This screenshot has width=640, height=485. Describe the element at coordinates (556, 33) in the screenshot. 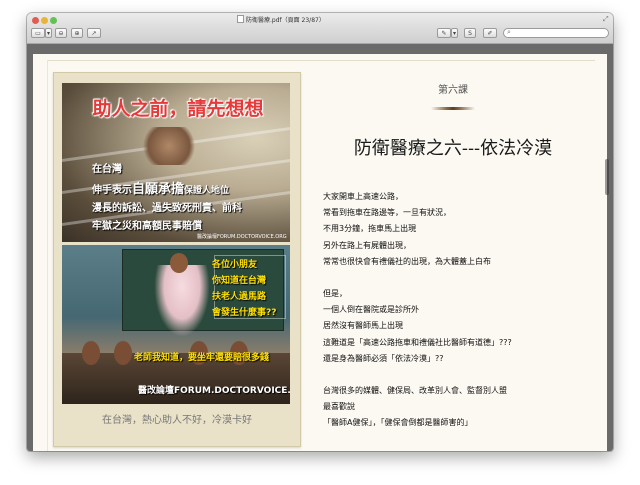

I see `search-field: ⌕` at that location.